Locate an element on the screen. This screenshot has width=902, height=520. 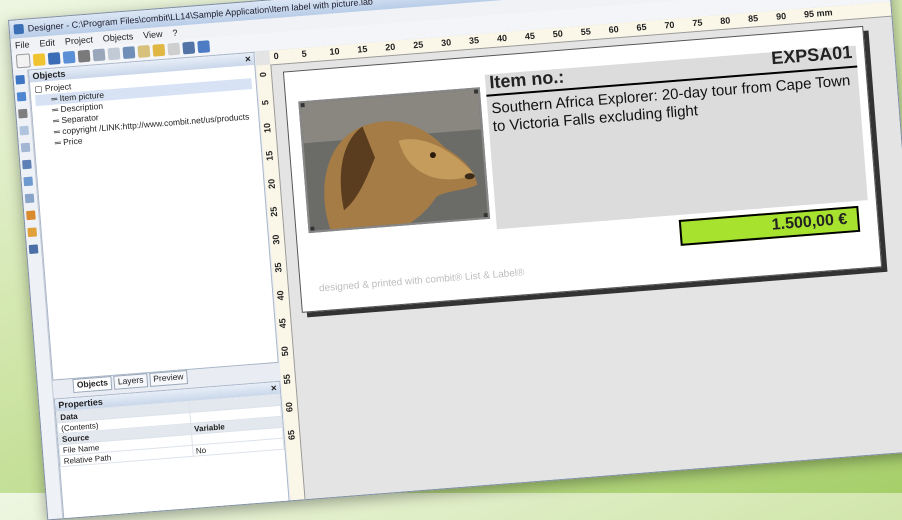
lion-picture is located at coordinates (394, 160).